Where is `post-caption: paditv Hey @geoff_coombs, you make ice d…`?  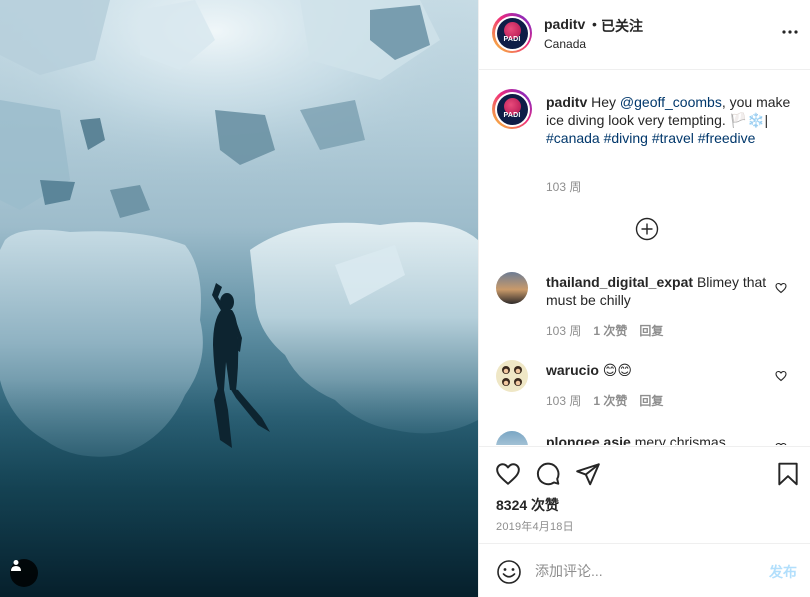 post-caption: paditv Hey @geoff_coombs, you make ice d… is located at coordinates (671, 120).